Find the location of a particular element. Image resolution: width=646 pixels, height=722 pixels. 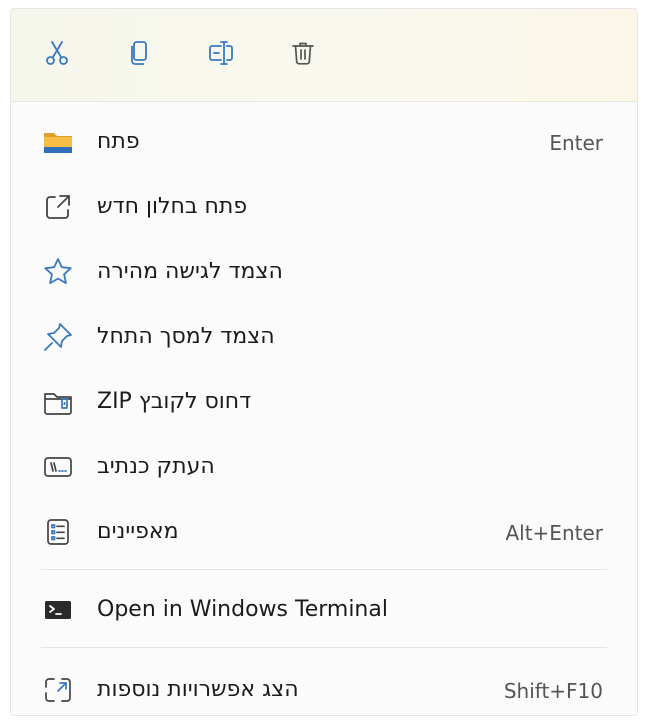

menu-item-pin-quick-access: הצמד לגישה מהירה is located at coordinates (324, 271).